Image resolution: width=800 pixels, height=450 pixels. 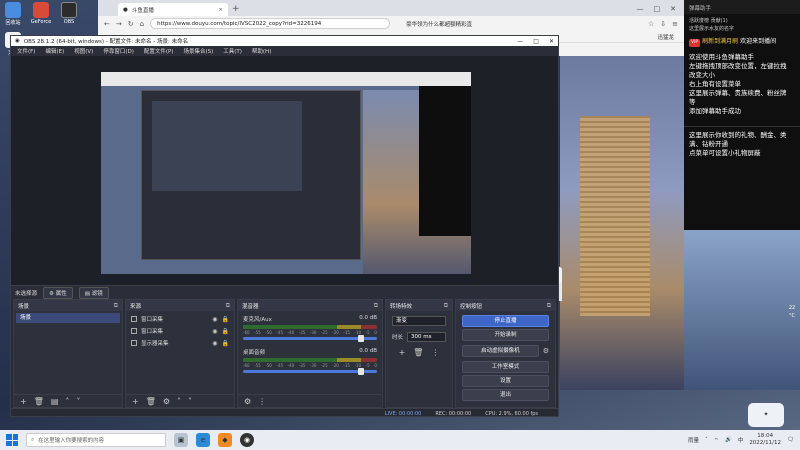 I want to click on weather-temp: 22, so click(x=792, y=308).